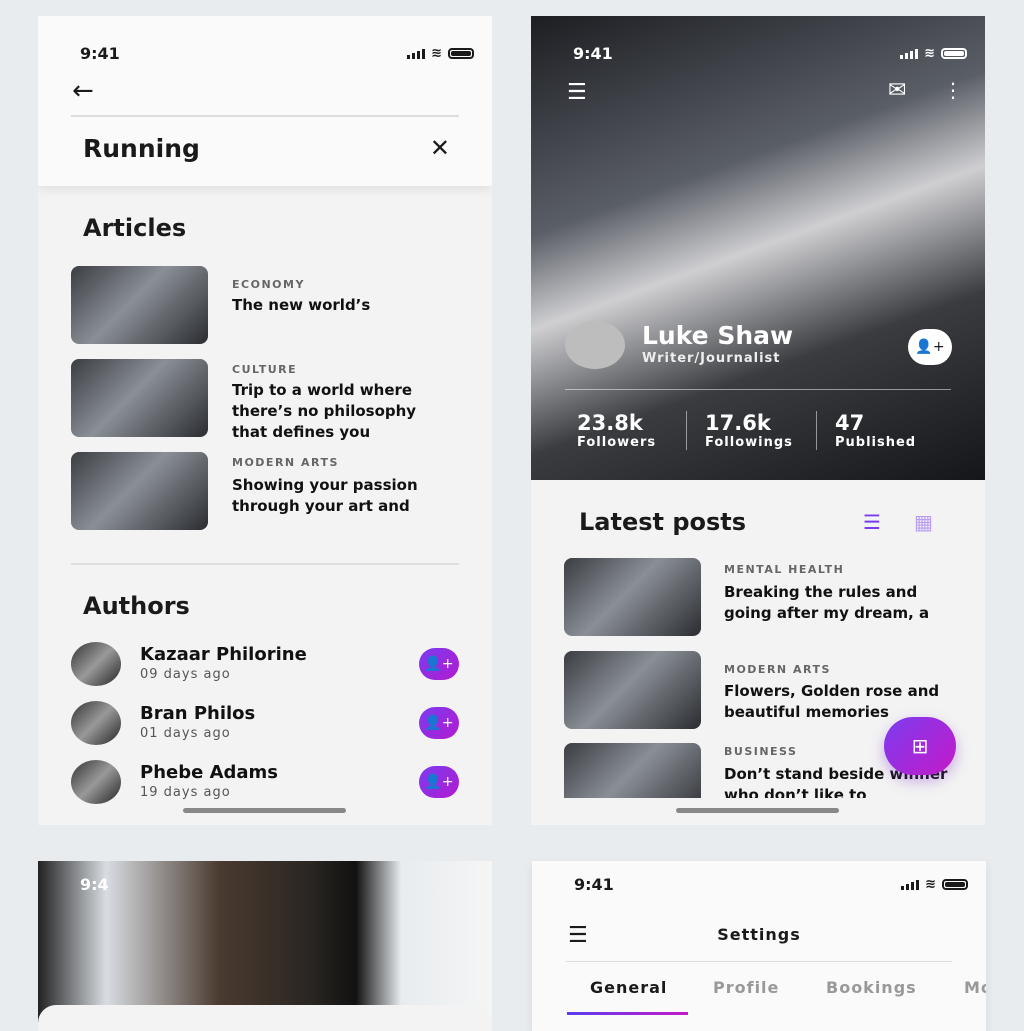  What do you see at coordinates (711, 358) in the screenshot?
I see `profile-role: Writer/Journalist` at bounding box center [711, 358].